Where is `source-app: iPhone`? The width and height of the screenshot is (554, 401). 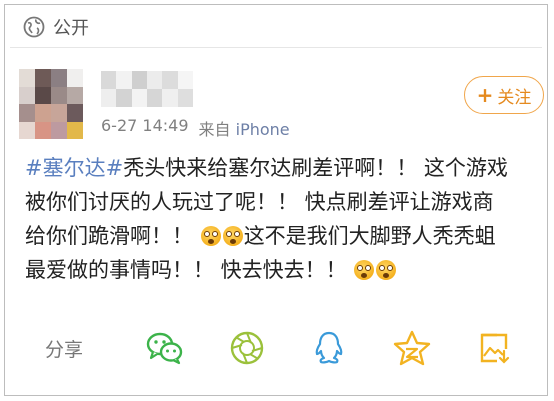 source-app: iPhone is located at coordinates (263, 129).